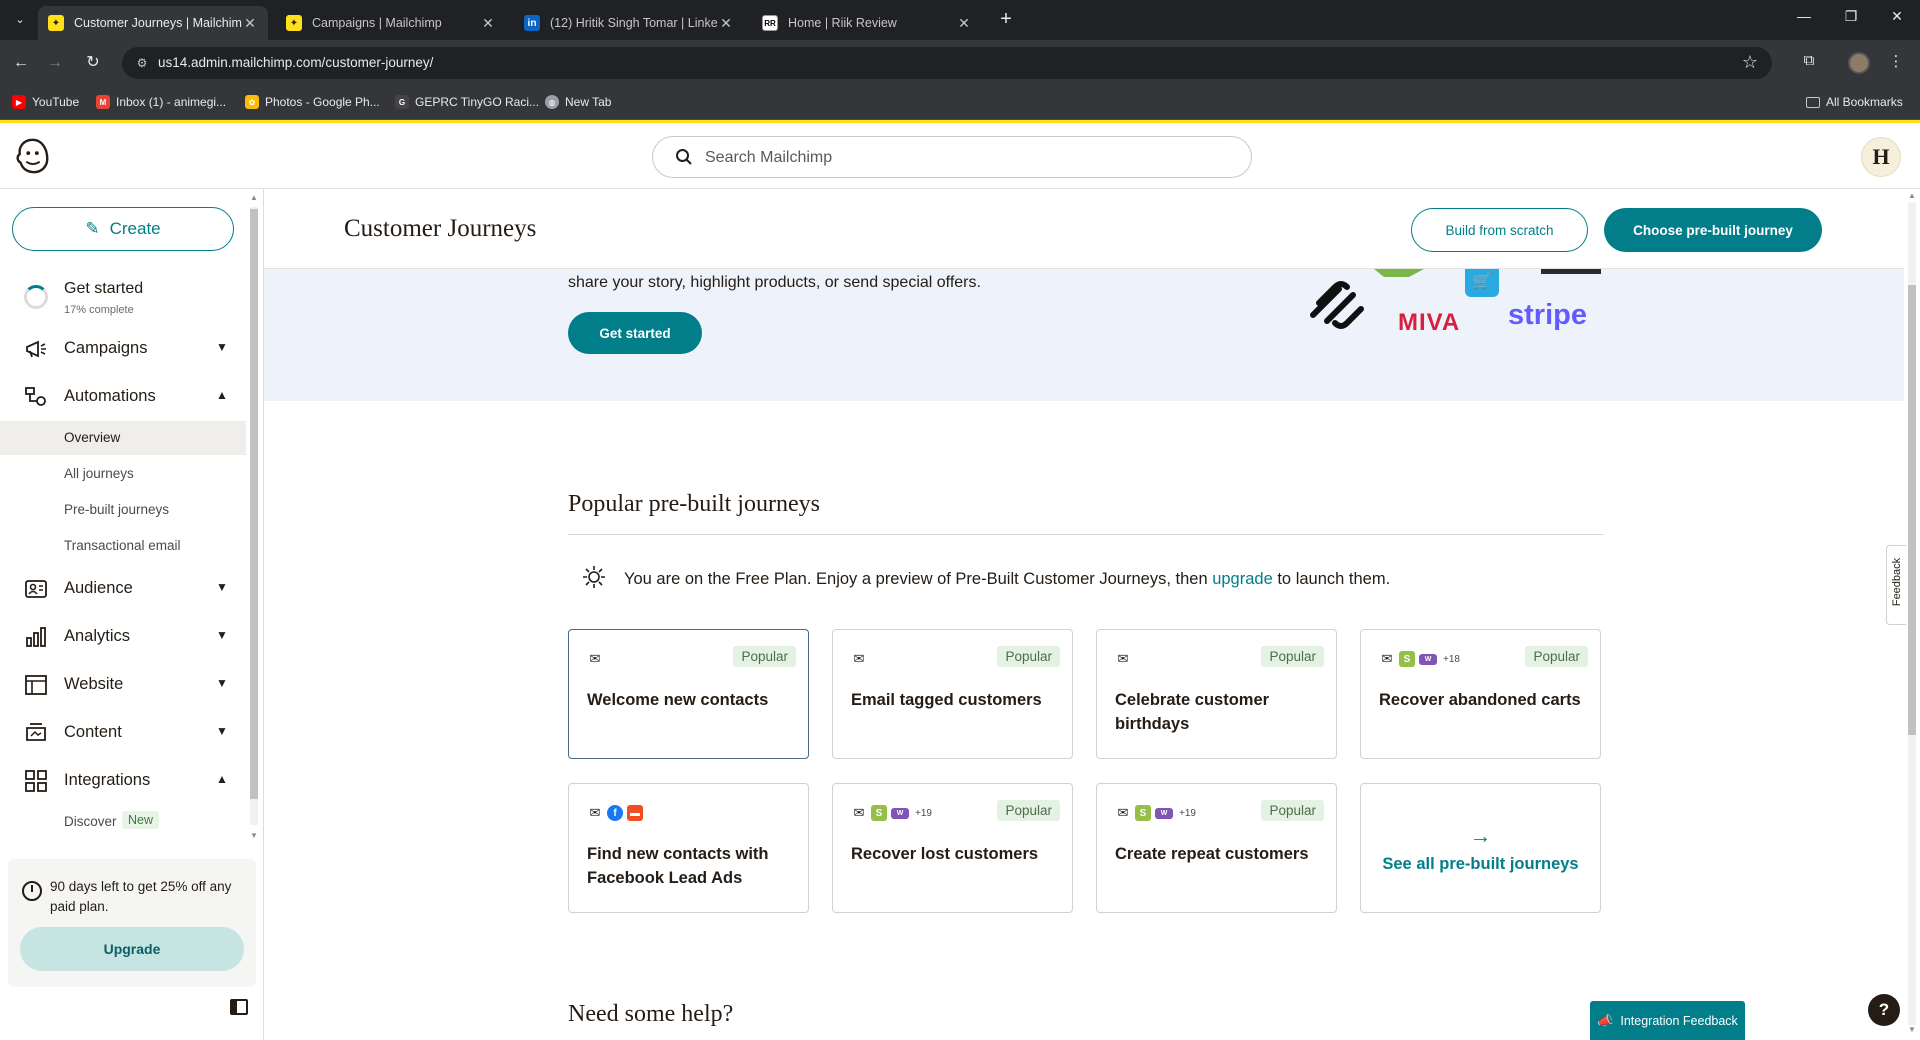 Image resolution: width=1920 pixels, height=1040 pixels. I want to click on forward-icon: →, so click(55, 63).